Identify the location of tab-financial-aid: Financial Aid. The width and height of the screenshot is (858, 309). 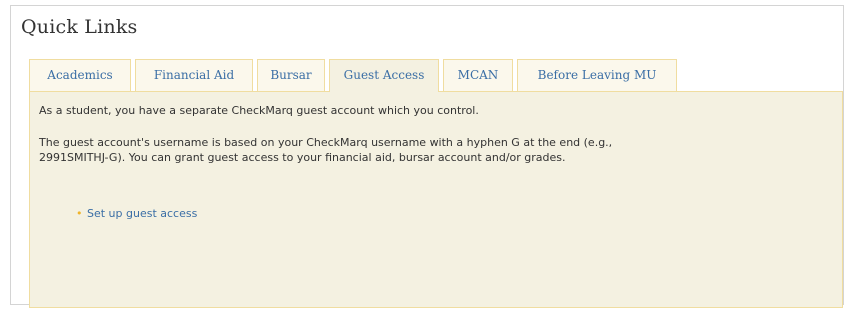
(194, 75).